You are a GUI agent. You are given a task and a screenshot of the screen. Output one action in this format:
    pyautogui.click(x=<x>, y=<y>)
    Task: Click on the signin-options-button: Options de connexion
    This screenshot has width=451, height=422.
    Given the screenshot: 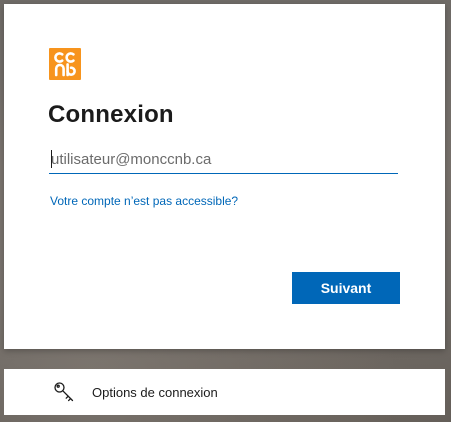 What is the action you would take?
    pyautogui.click(x=224, y=392)
    